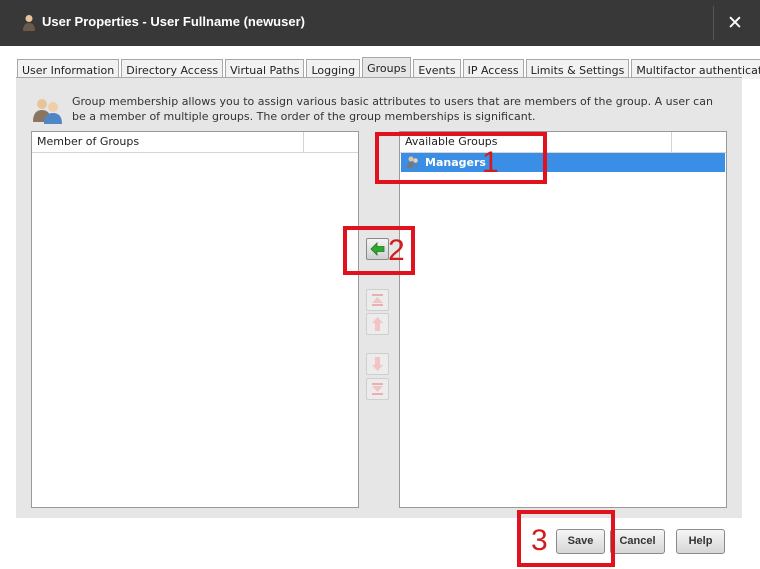 The image size is (760, 569). I want to click on cancel-button: Cancel, so click(637, 541).